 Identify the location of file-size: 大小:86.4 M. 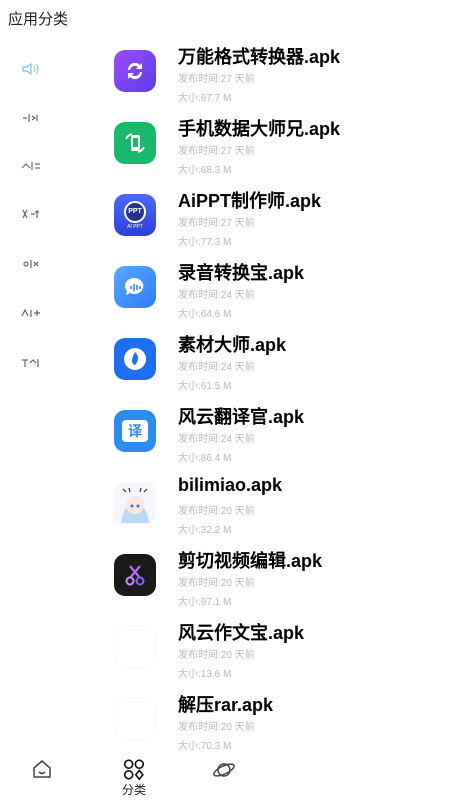
(205, 458).